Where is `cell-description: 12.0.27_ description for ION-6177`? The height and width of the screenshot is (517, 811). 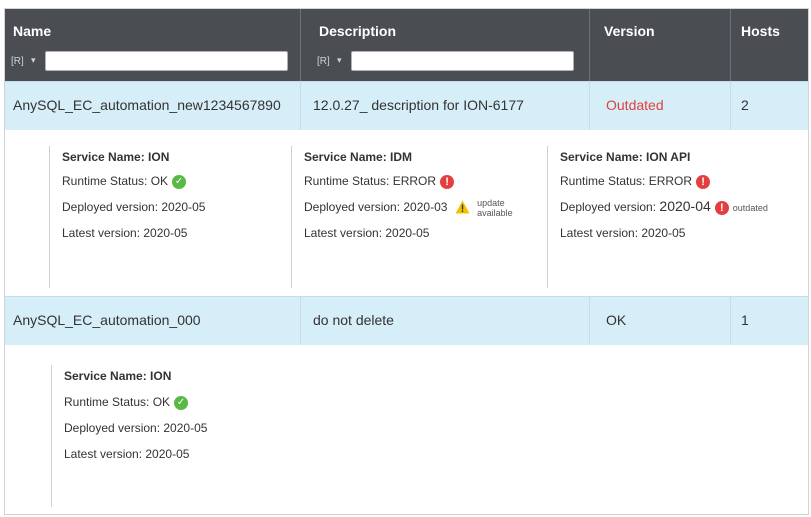 cell-description: 12.0.27_ description for ION-6177 is located at coordinates (445, 106).